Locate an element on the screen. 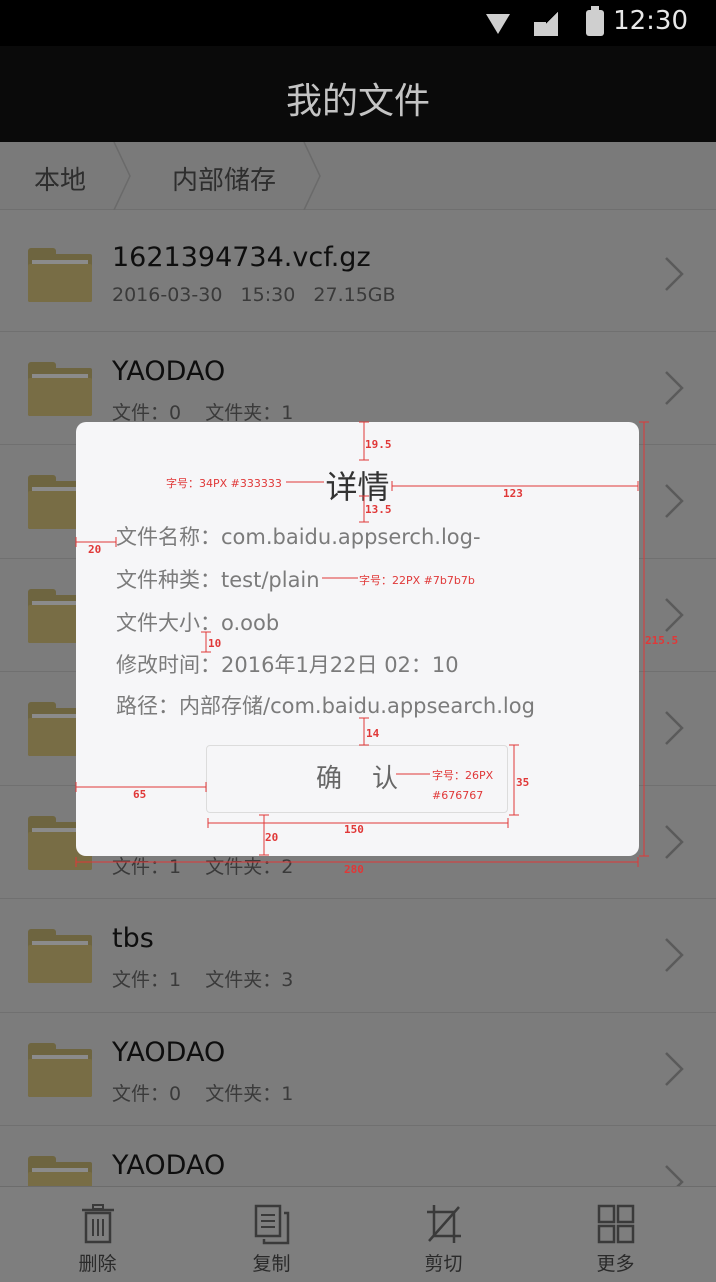 This screenshot has width=716, height=1282. spacing-label-35: 35 is located at coordinates (523, 782).